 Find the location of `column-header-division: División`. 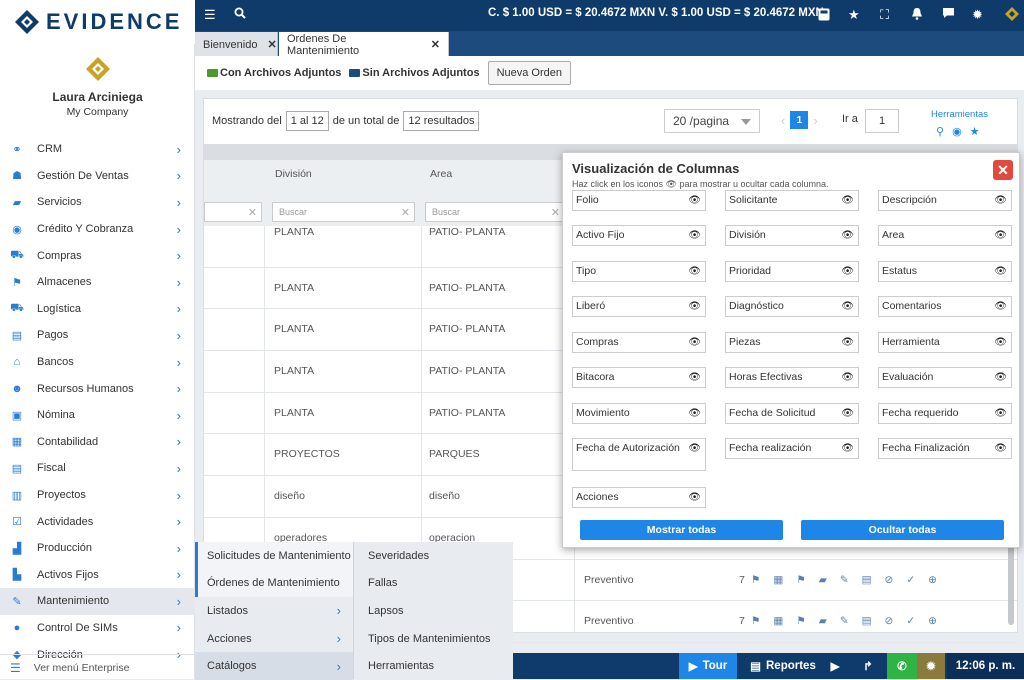

column-header-division: División is located at coordinates (293, 174).